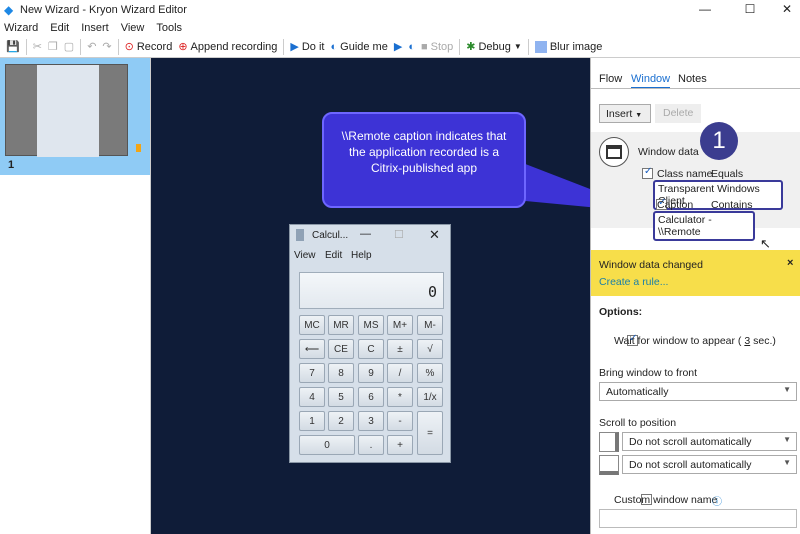  I want to click on calc-key: 0, so click(327, 445).